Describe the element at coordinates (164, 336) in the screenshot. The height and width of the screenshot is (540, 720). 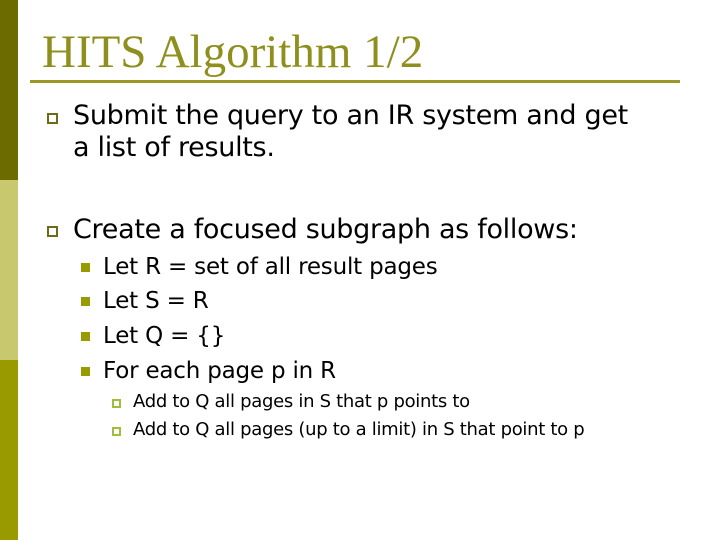
I see `sub-bullet-let-q: Let Q = {}` at that location.